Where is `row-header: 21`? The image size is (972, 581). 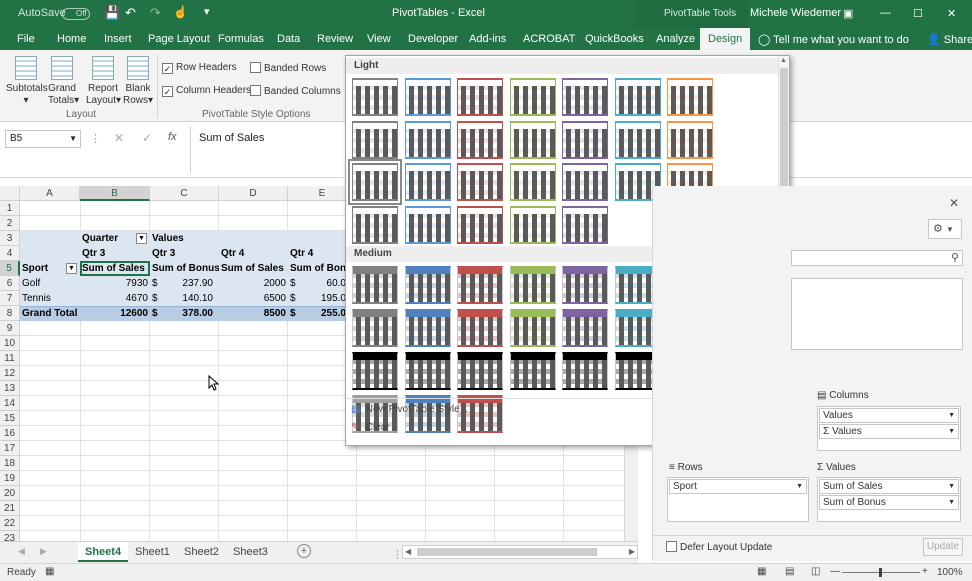
row-header: 21 is located at coordinates (10, 508).